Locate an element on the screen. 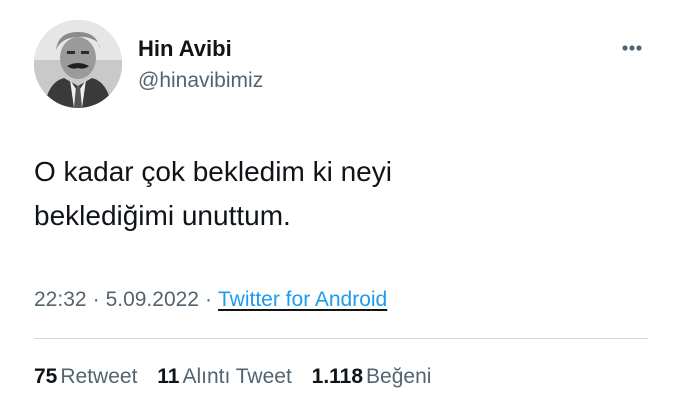  retweet-count-label: Retweet is located at coordinates (99, 376).